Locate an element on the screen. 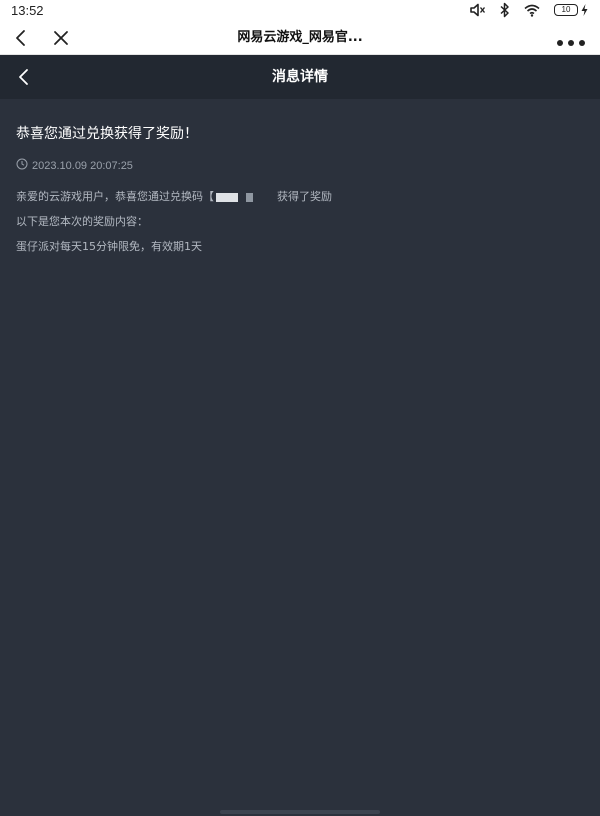 The height and width of the screenshot is (816, 600). redacted-code is located at coordinates (227, 197).